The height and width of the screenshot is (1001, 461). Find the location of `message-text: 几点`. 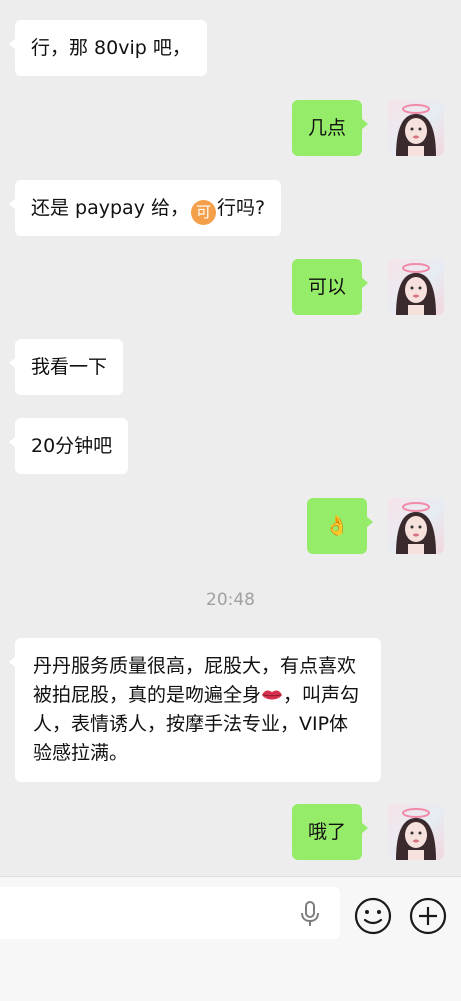

message-text: 几点 is located at coordinates (327, 128).